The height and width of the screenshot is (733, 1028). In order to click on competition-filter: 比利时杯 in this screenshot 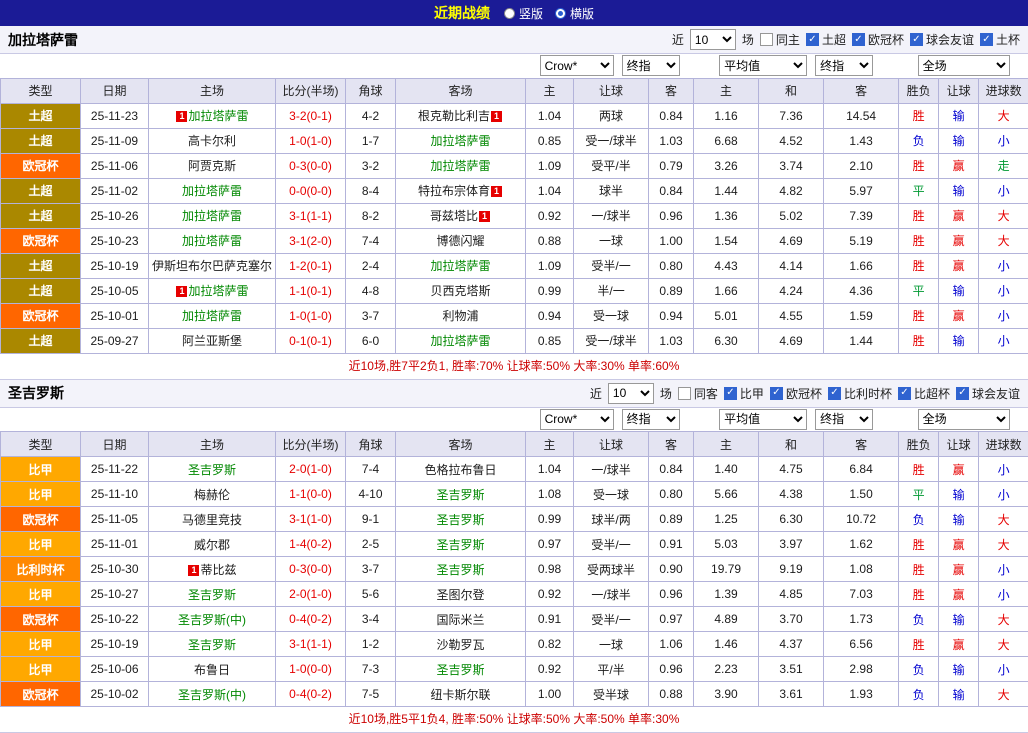, I will do `click(860, 393)`.